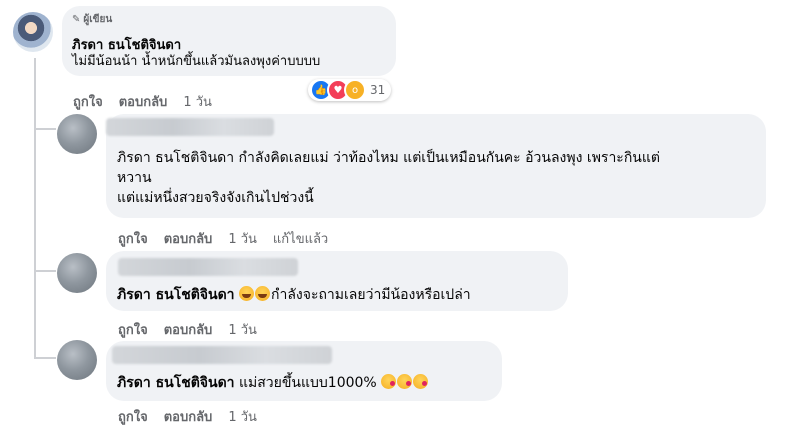  What do you see at coordinates (300, 238) in the screenshot?
I see `edited-label: แก้ไขแล้ว` at bounding box center [300, 238].